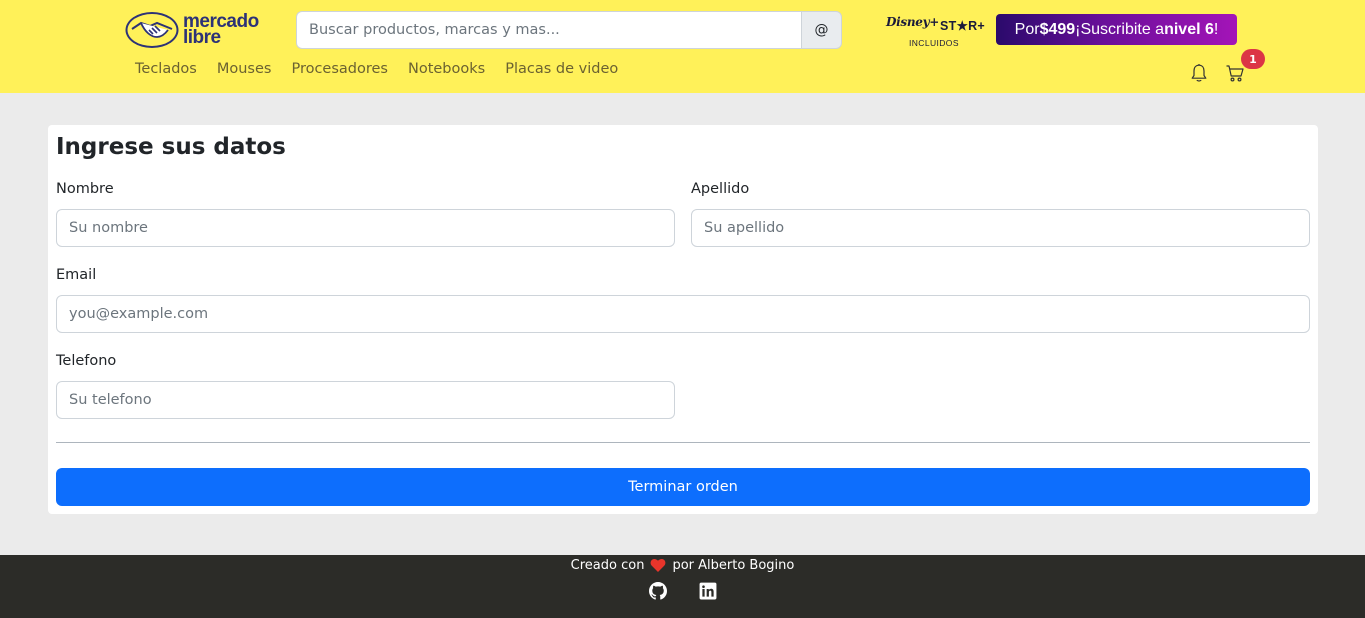  I want to click on search-bar: @, so click(569, 30).